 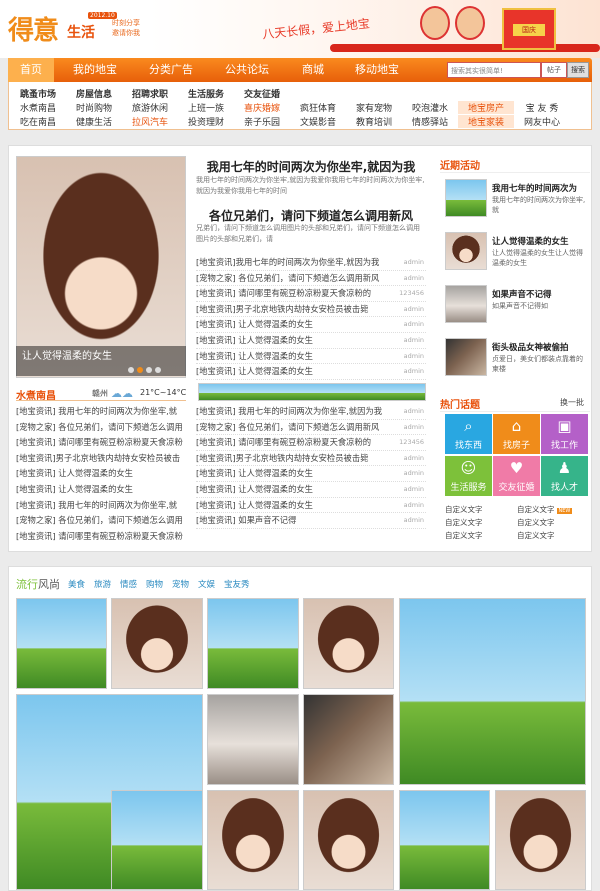 What do you see at coordinates (430, 107) in the screenshot?
I see `subnav-link-7a: 咬泡灌水` at bounding box center [430, 107].